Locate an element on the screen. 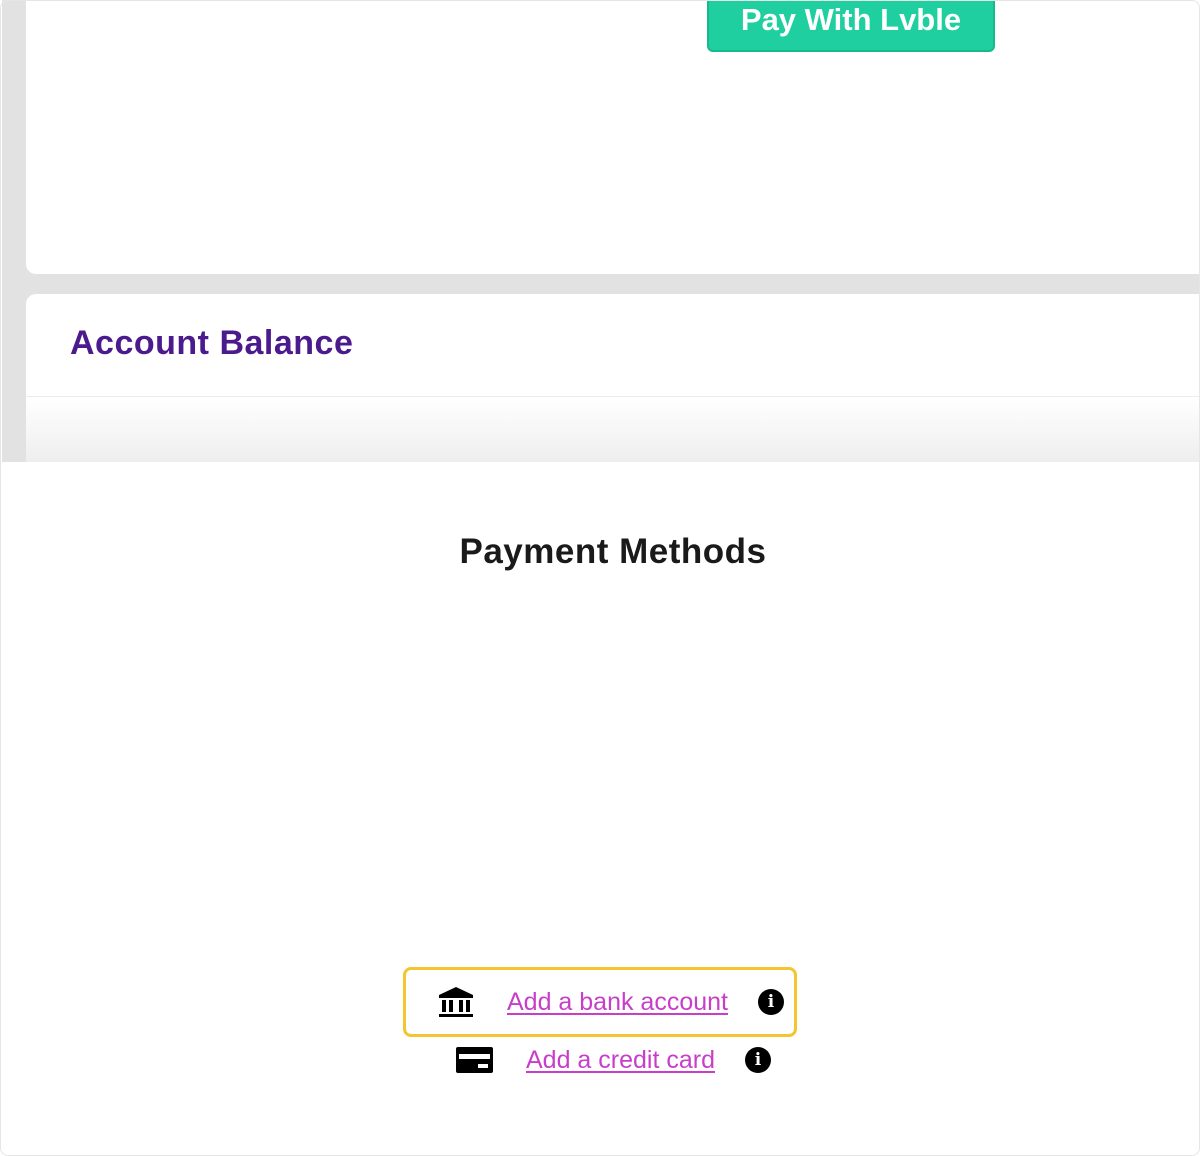 The height and width of the screenshot is (1156, 1200). add-credit-card-link: Add a credit card is located at coordinates (620, 1060).